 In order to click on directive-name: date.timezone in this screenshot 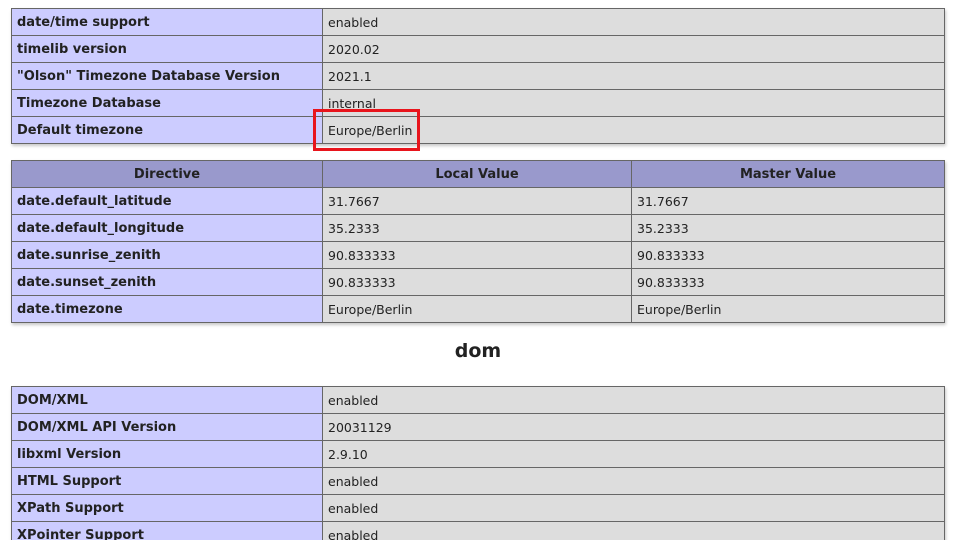, I will do `click(167, 309)`.